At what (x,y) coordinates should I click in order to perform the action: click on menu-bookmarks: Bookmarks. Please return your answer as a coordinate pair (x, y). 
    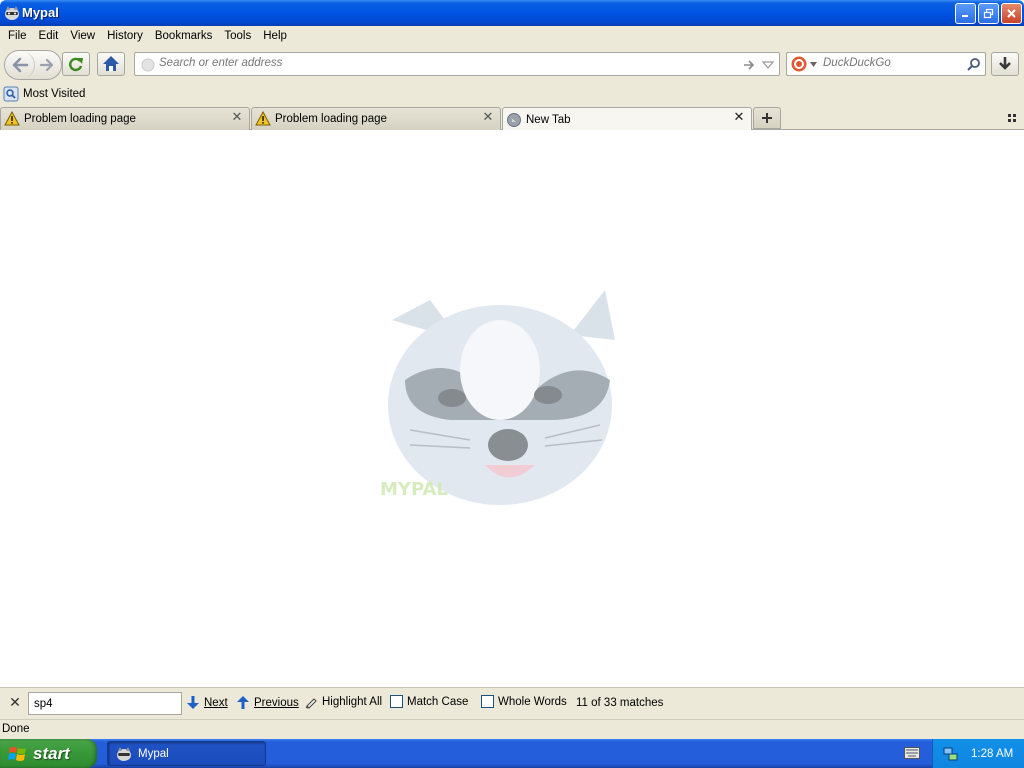
    Looking at the image, I should click on (184, 36).